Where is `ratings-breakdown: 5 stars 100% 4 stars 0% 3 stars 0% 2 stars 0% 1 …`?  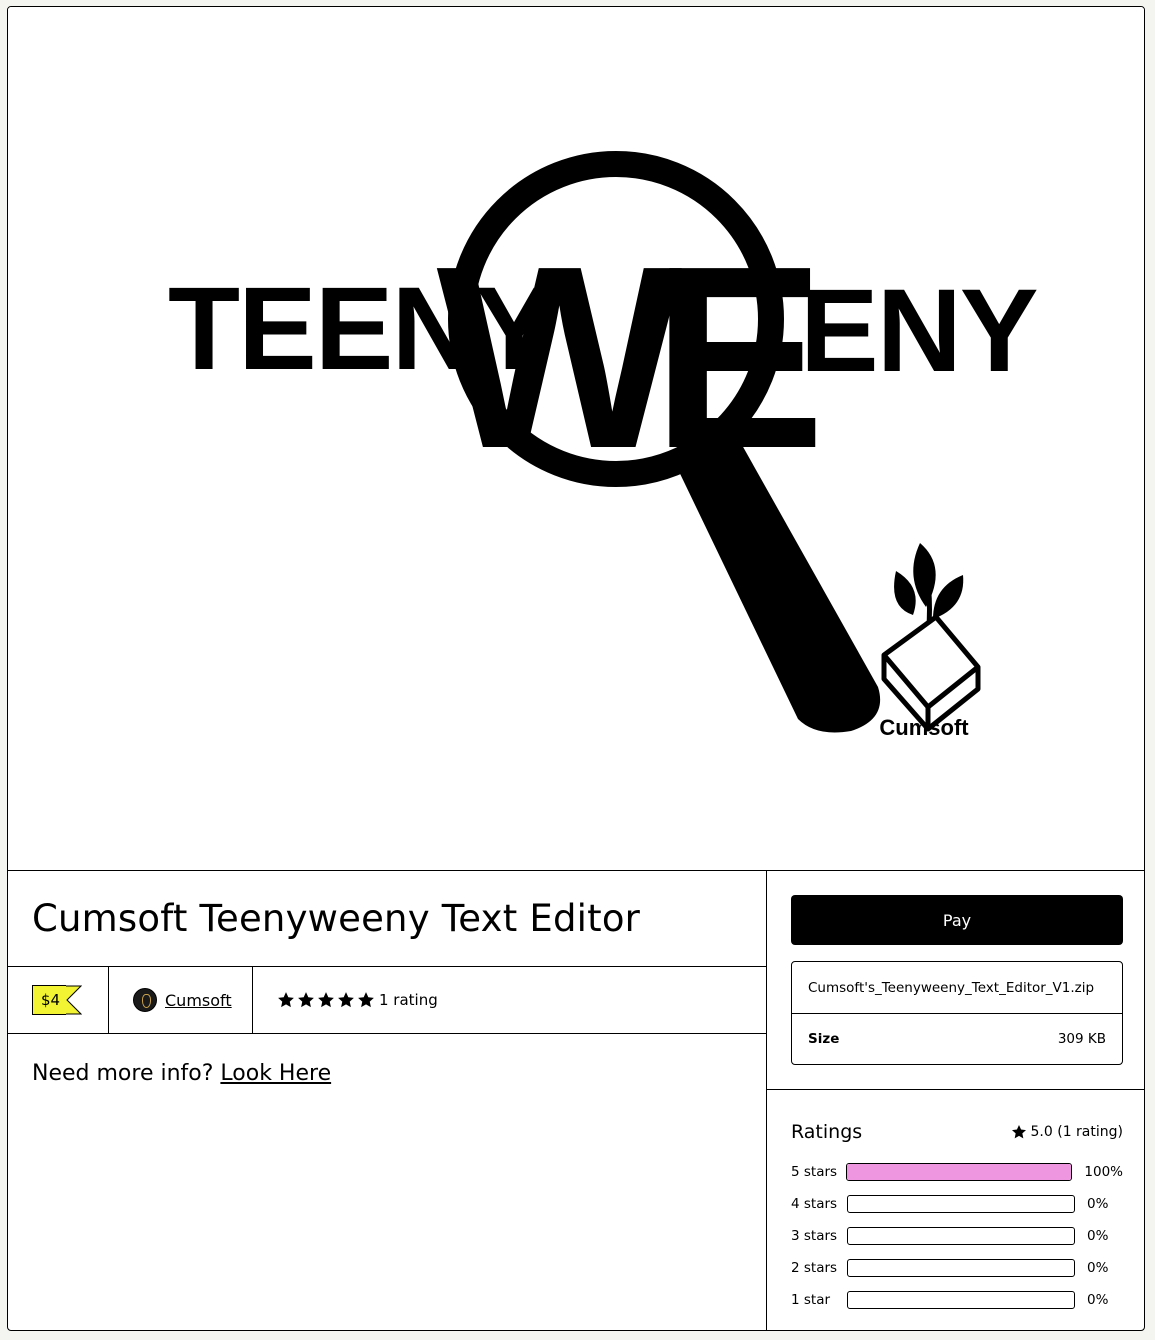
ratings-breakdown: 5 stars 100% 4 stars 0% 3 stars 0% 2 stars 0% 1 … is located at coordinates (957, 1236).